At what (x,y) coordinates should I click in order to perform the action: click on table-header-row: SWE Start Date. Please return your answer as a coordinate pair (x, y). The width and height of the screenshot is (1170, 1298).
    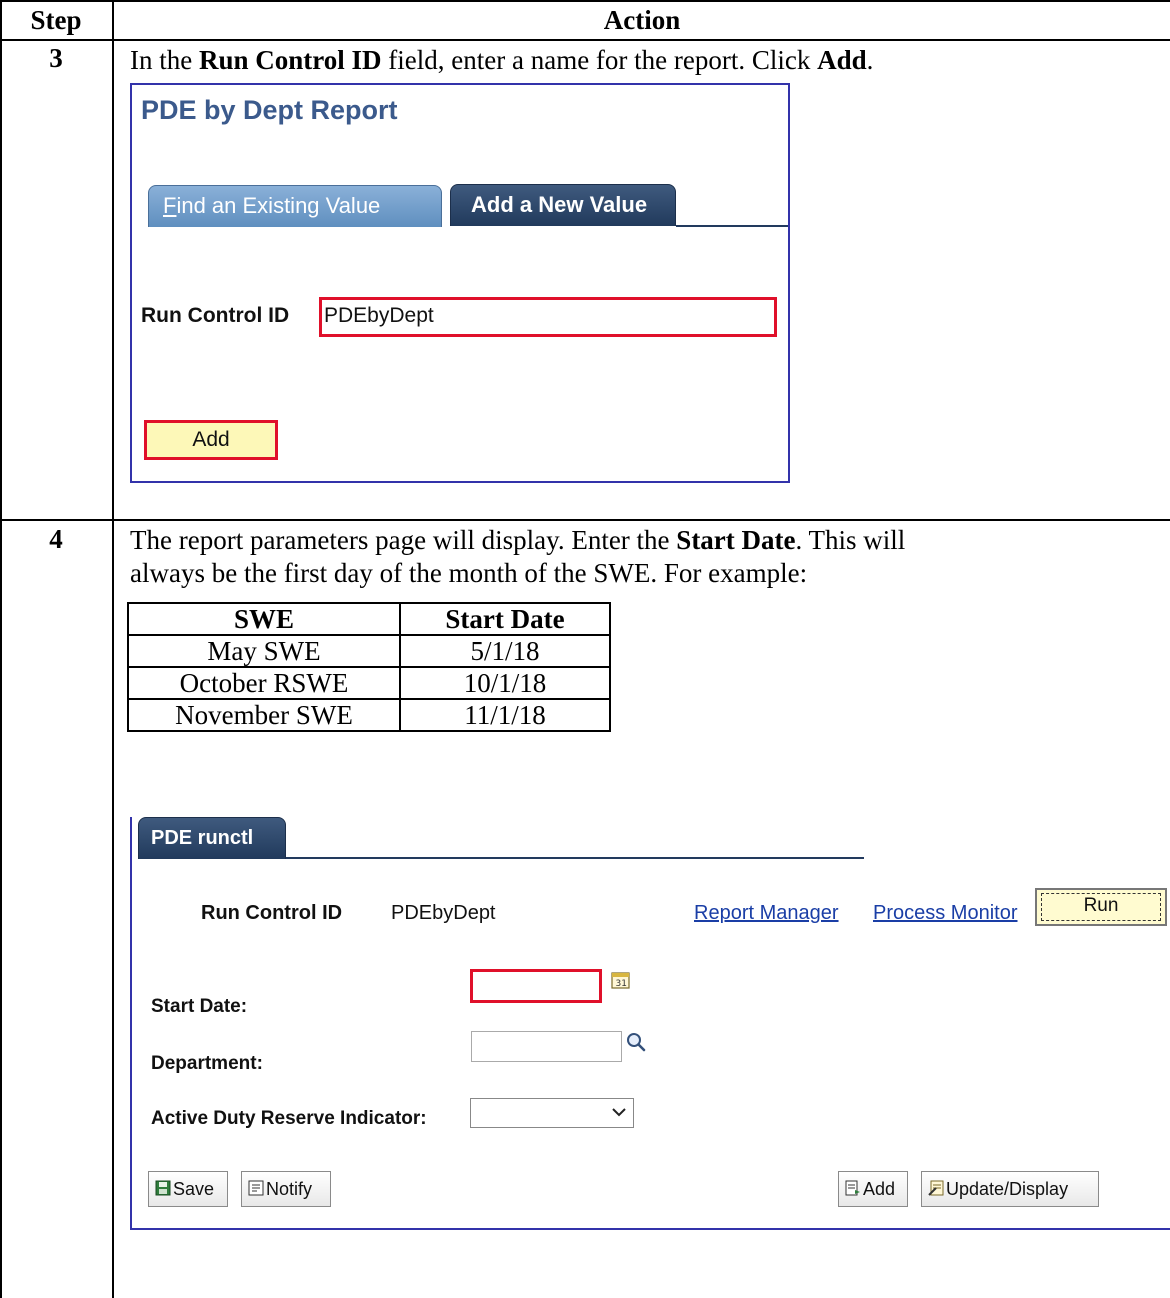
    Looking at the image, I should click on (369, 619).